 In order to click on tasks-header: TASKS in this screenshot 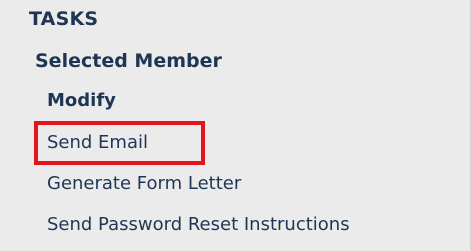, I will do `click(64, 19)`.